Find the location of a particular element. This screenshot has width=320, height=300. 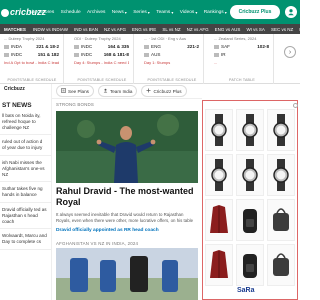

chevron-down-icon: ▾ is located at coordinates (225, 12).